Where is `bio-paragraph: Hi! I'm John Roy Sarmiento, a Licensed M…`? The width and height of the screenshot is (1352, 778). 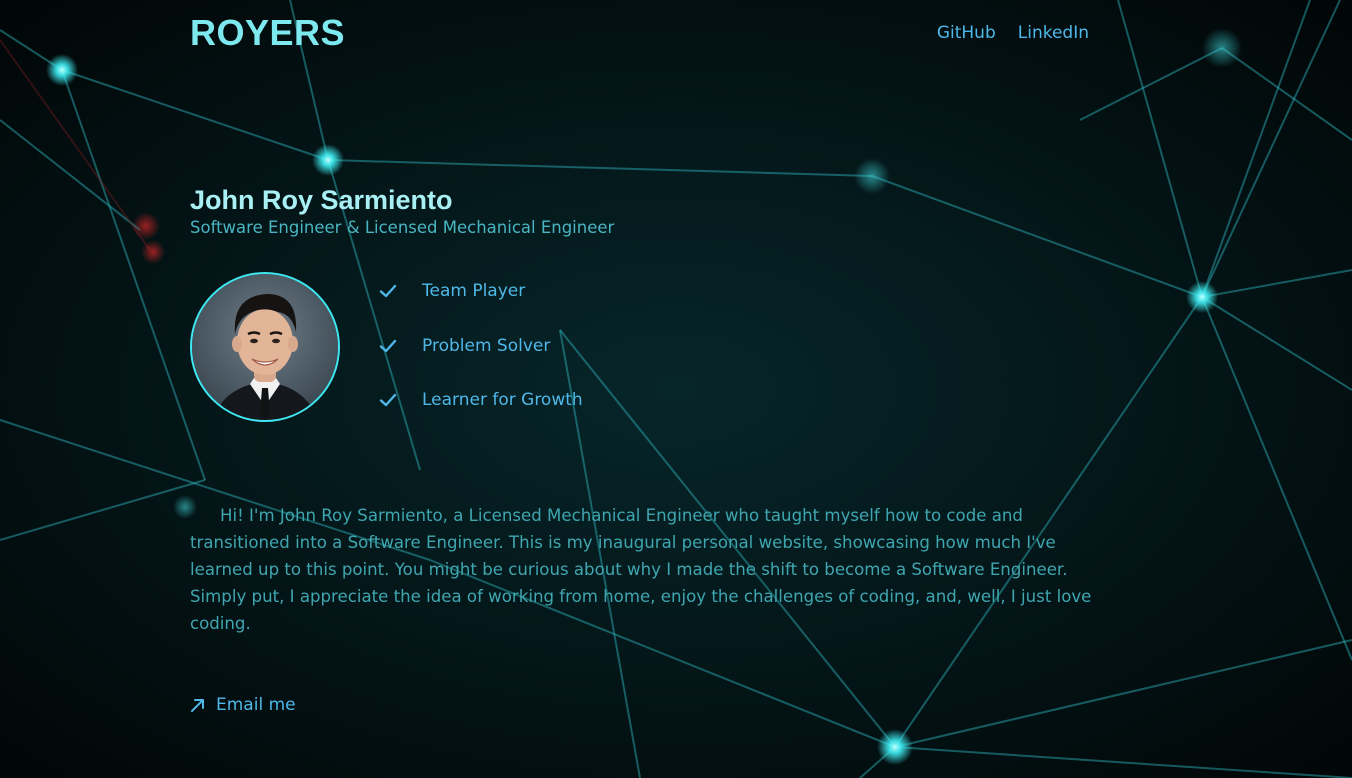
bio-paragraph: Hi! I'm John Roy Sarmiento, a Licensed M… is located at coordinates (641, 569).